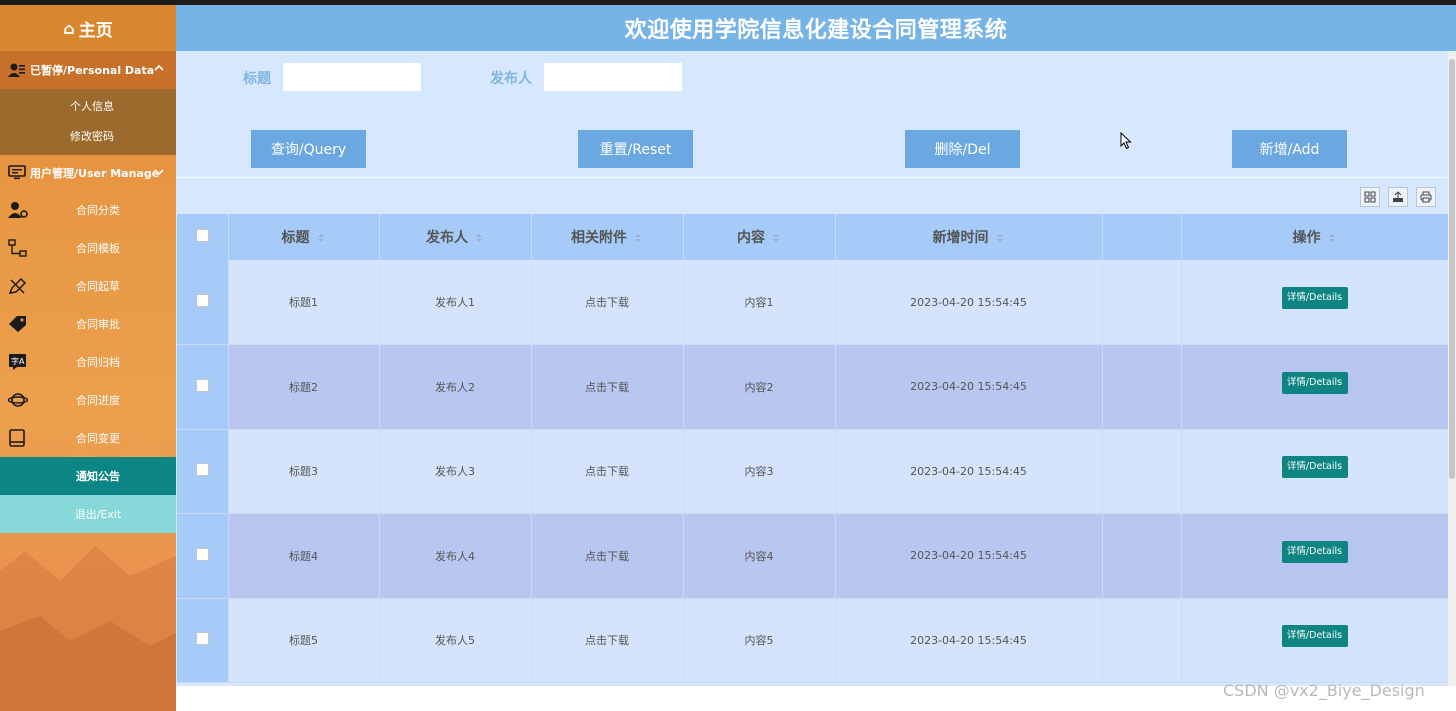  I want to click on pencil-ruler-icon, so click(17, 285).